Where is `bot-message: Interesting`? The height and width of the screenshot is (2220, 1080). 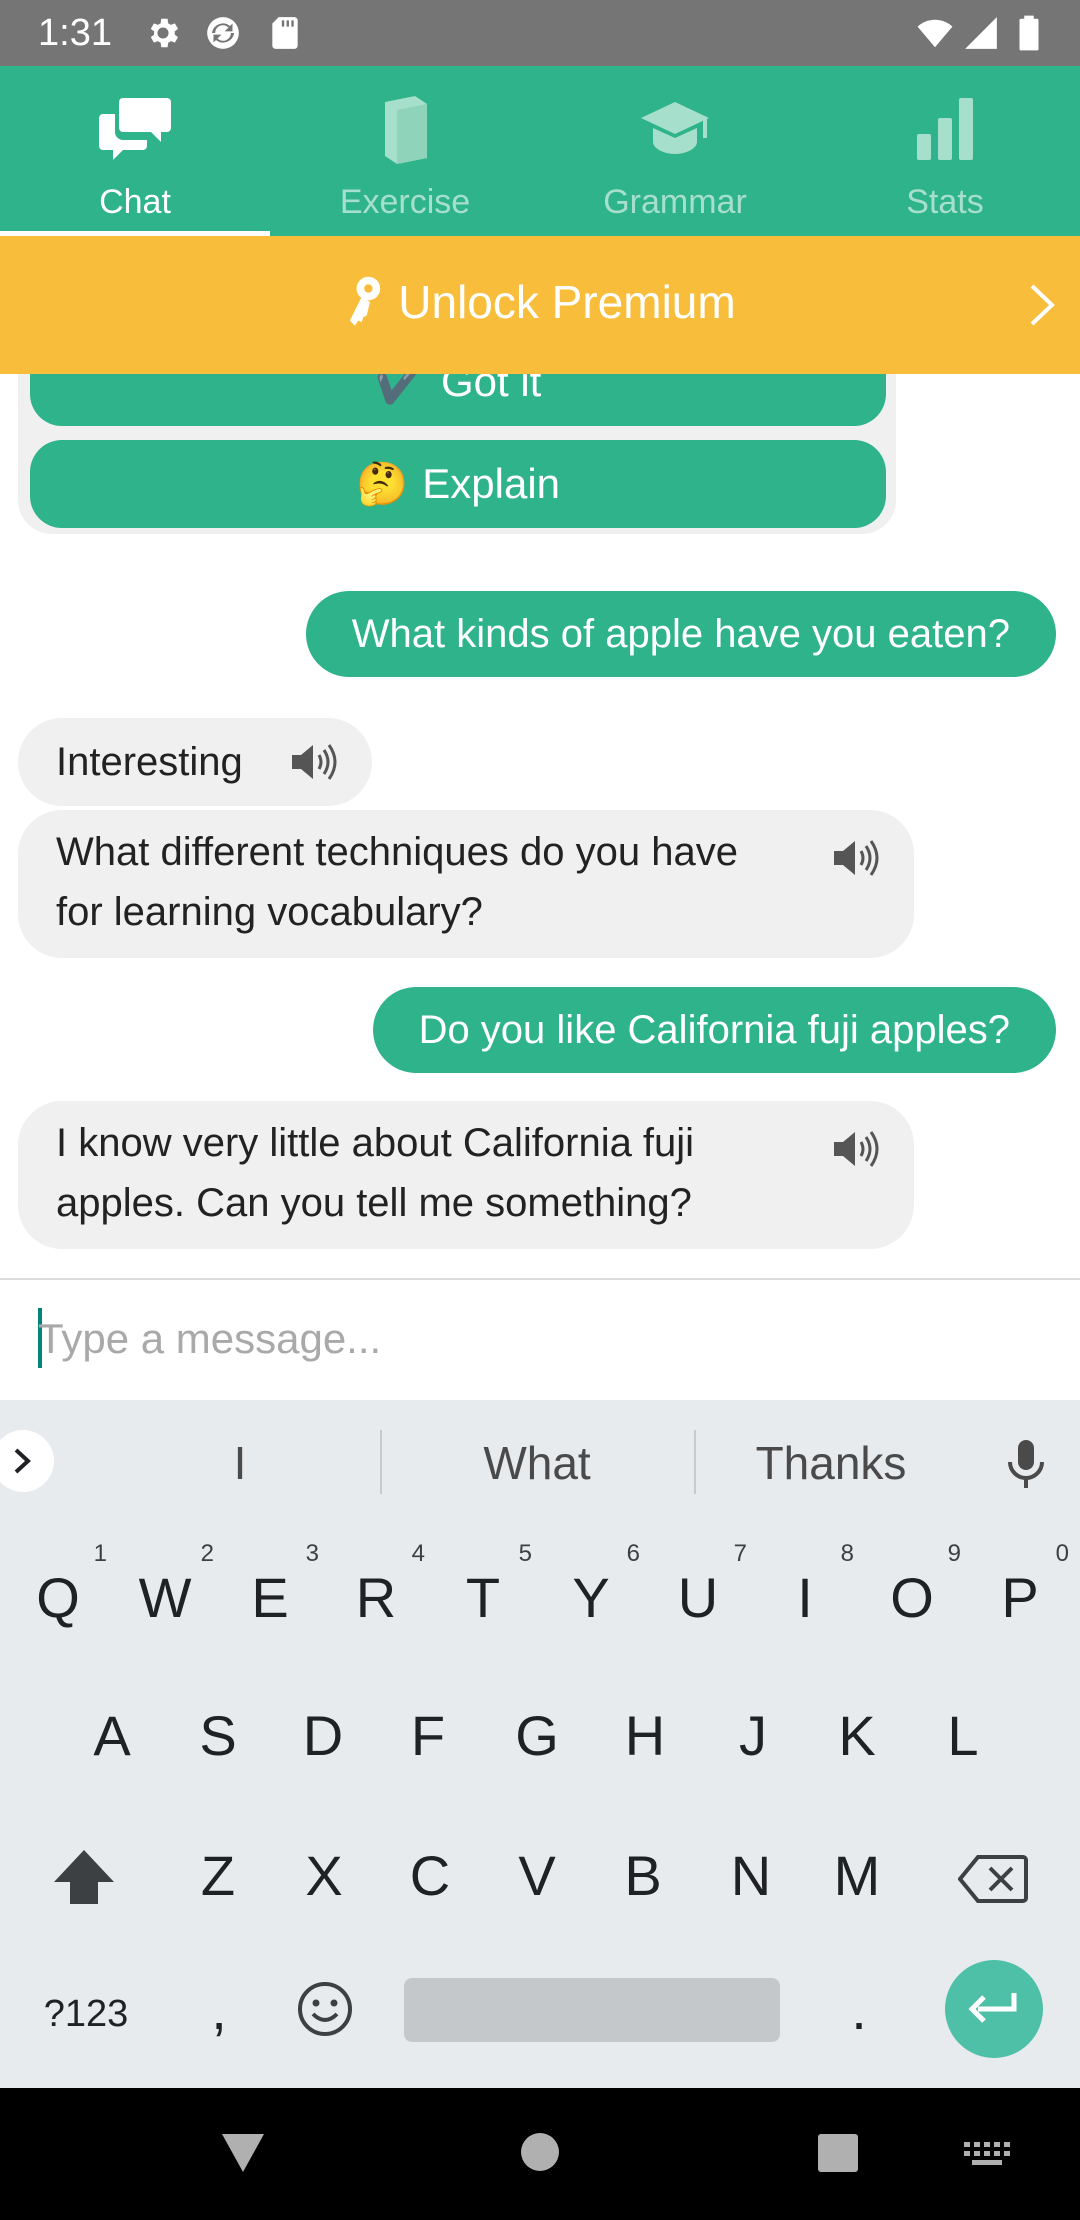
bot-message: Interesting is located at coordinates (195, 762).